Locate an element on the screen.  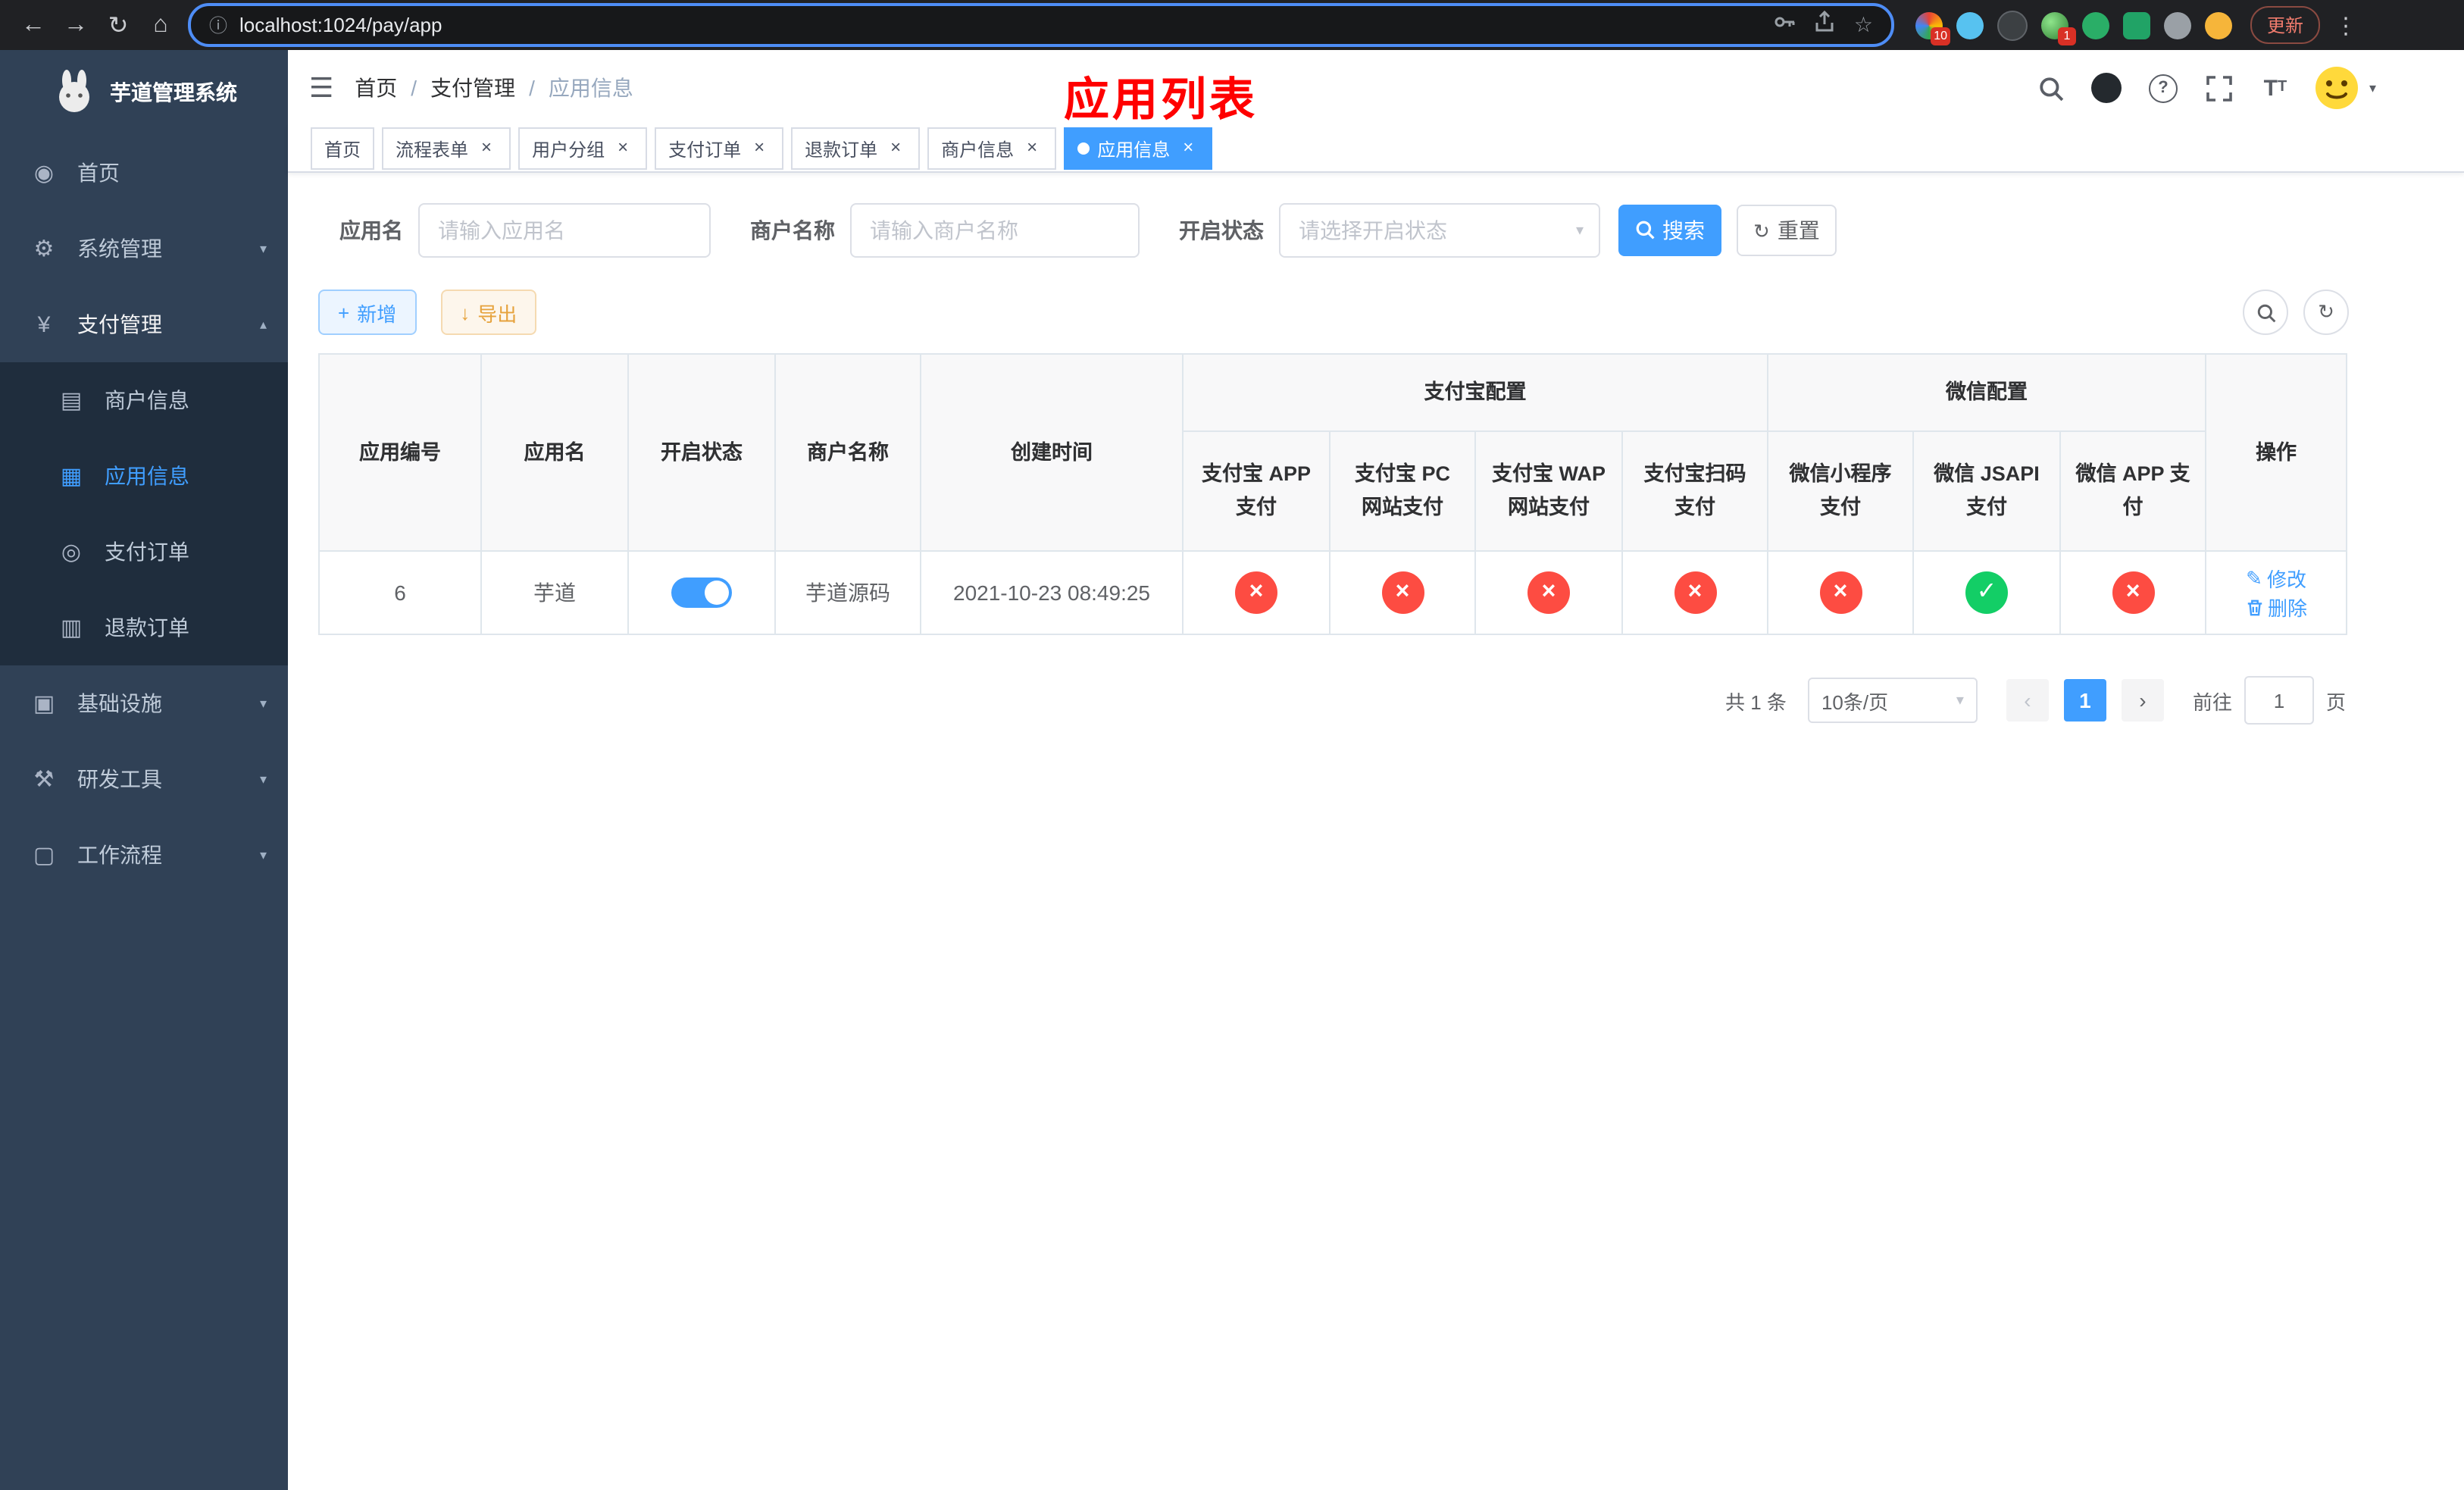
share-icon is located at coordinates (1825, 25).